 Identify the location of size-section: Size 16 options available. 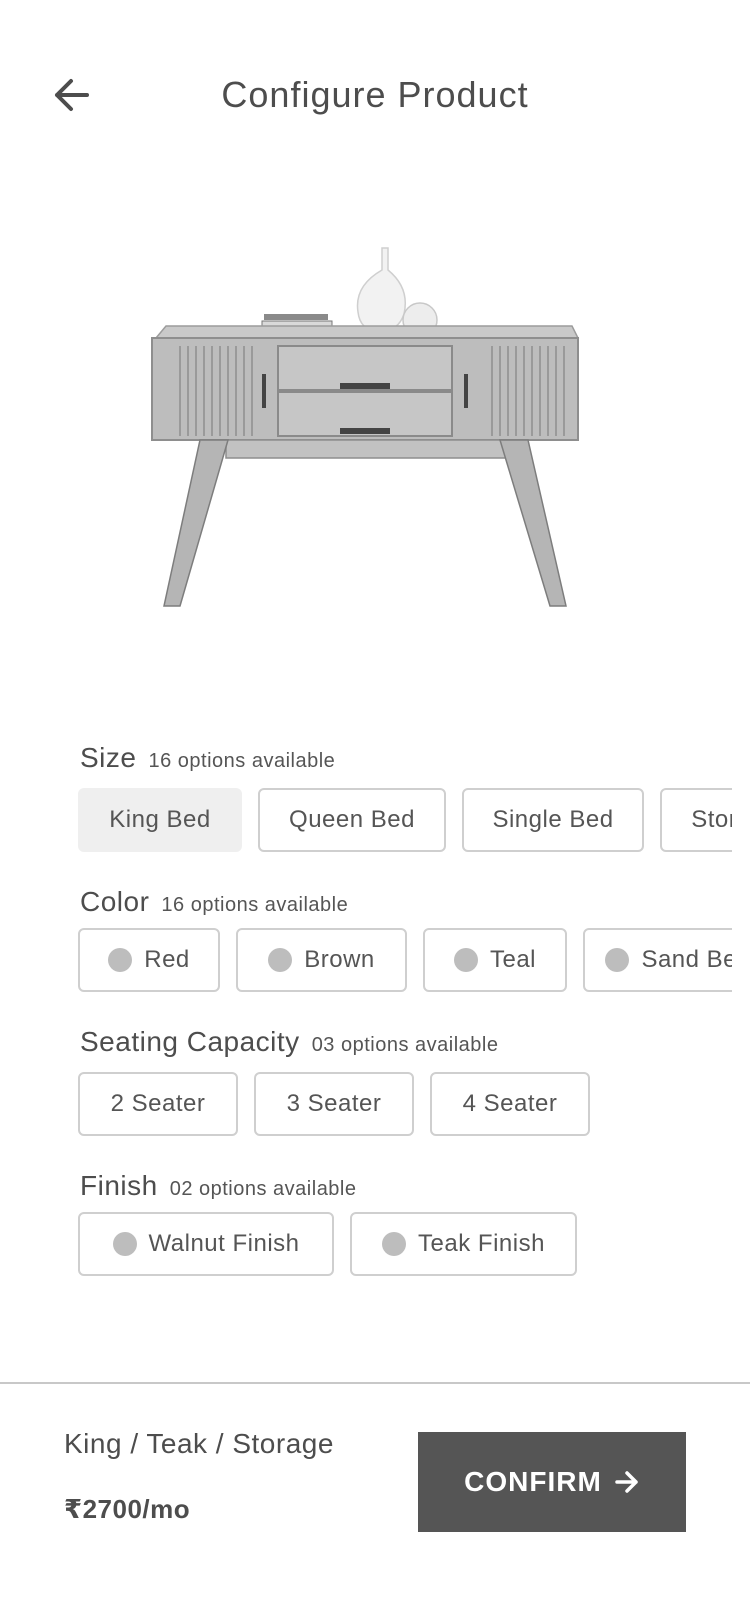
(415, 760).